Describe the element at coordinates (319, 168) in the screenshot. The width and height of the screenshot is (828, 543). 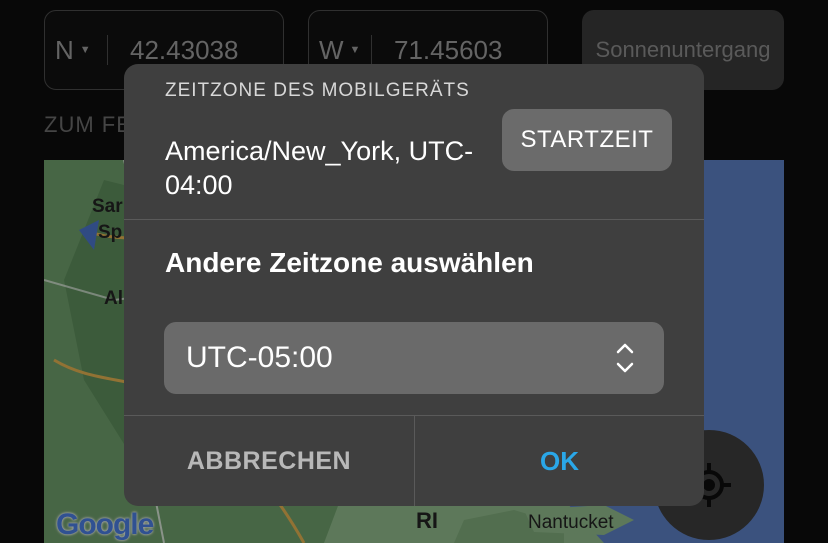
I see `device-timezone-value: America/New_York, UTC-04:00` at that location.